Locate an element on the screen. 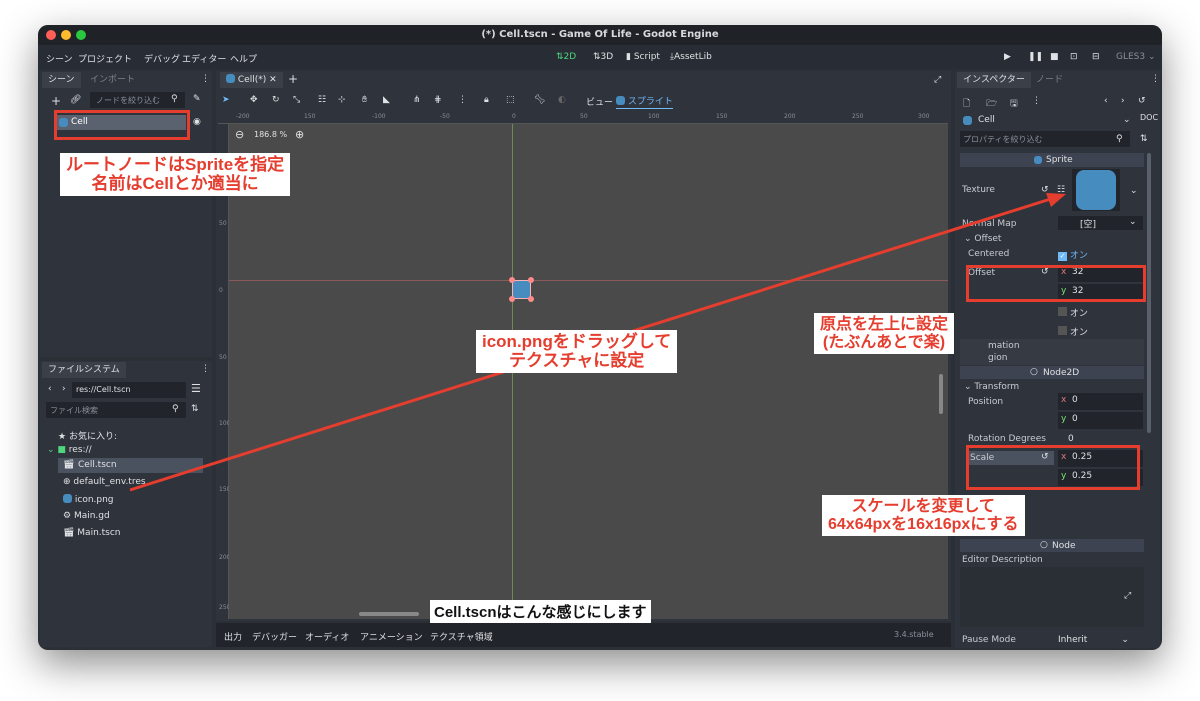 Image resolution: width=1200 pixels, height=701 pixels. annotation-text: (たぶんあとで楽) is located at coordinates (884, 342).